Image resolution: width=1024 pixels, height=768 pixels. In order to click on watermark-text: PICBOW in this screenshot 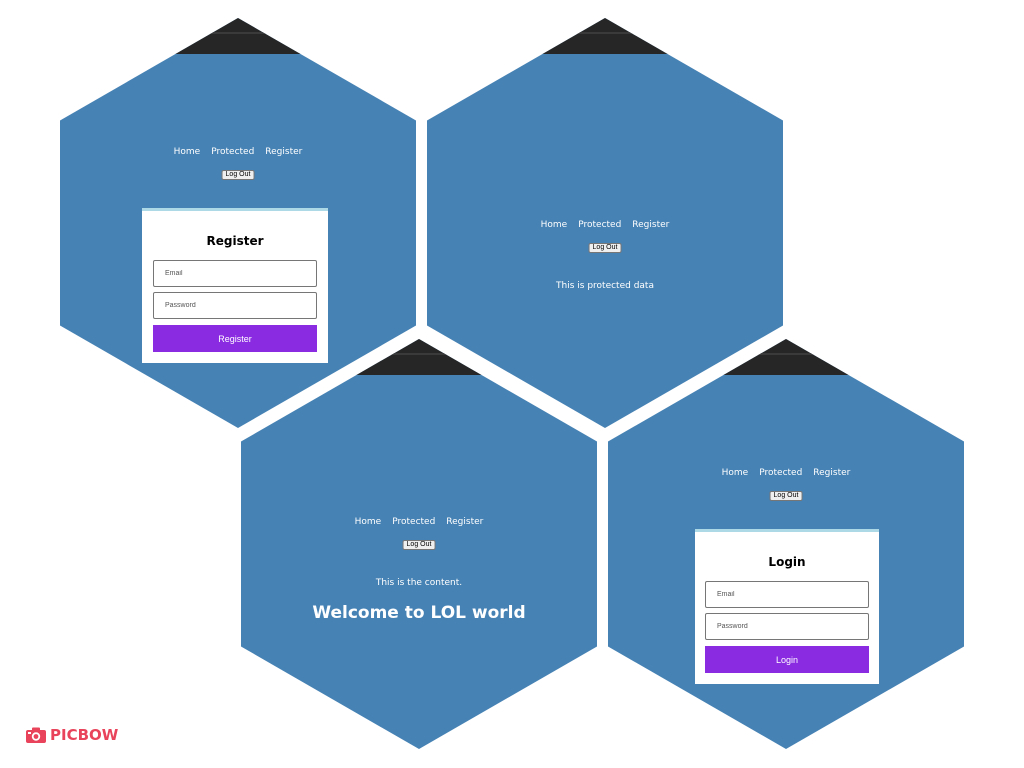, I will do `click(84, 735)`.